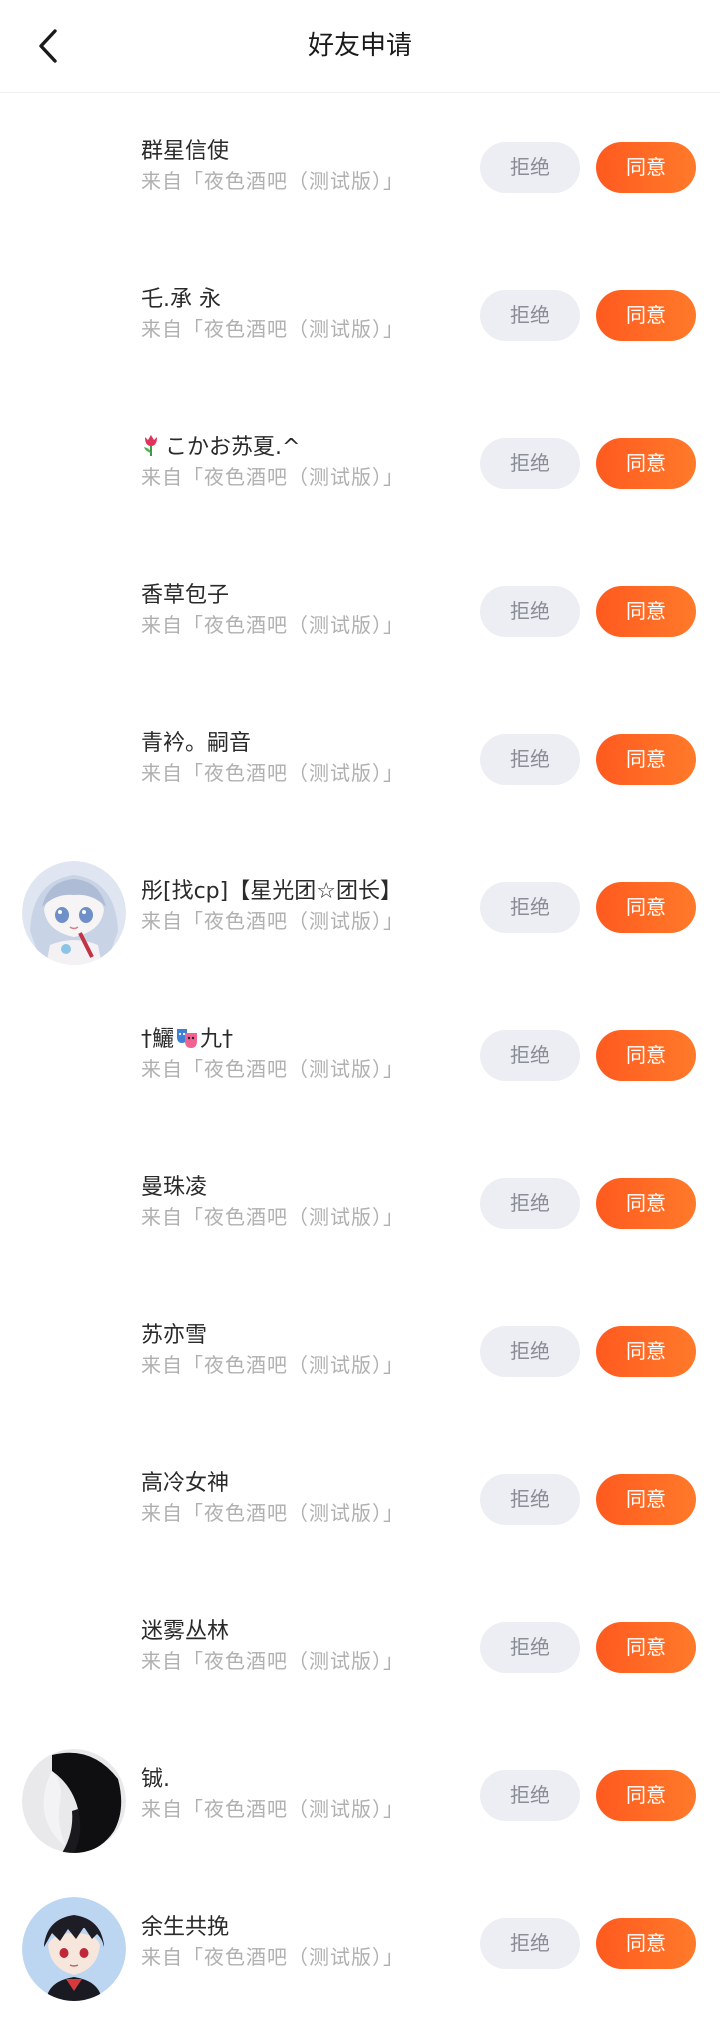 The width and height of the screenshot is (720, 2017). I want to click on performing-arts-emoji-icon, so click(187, 1038).